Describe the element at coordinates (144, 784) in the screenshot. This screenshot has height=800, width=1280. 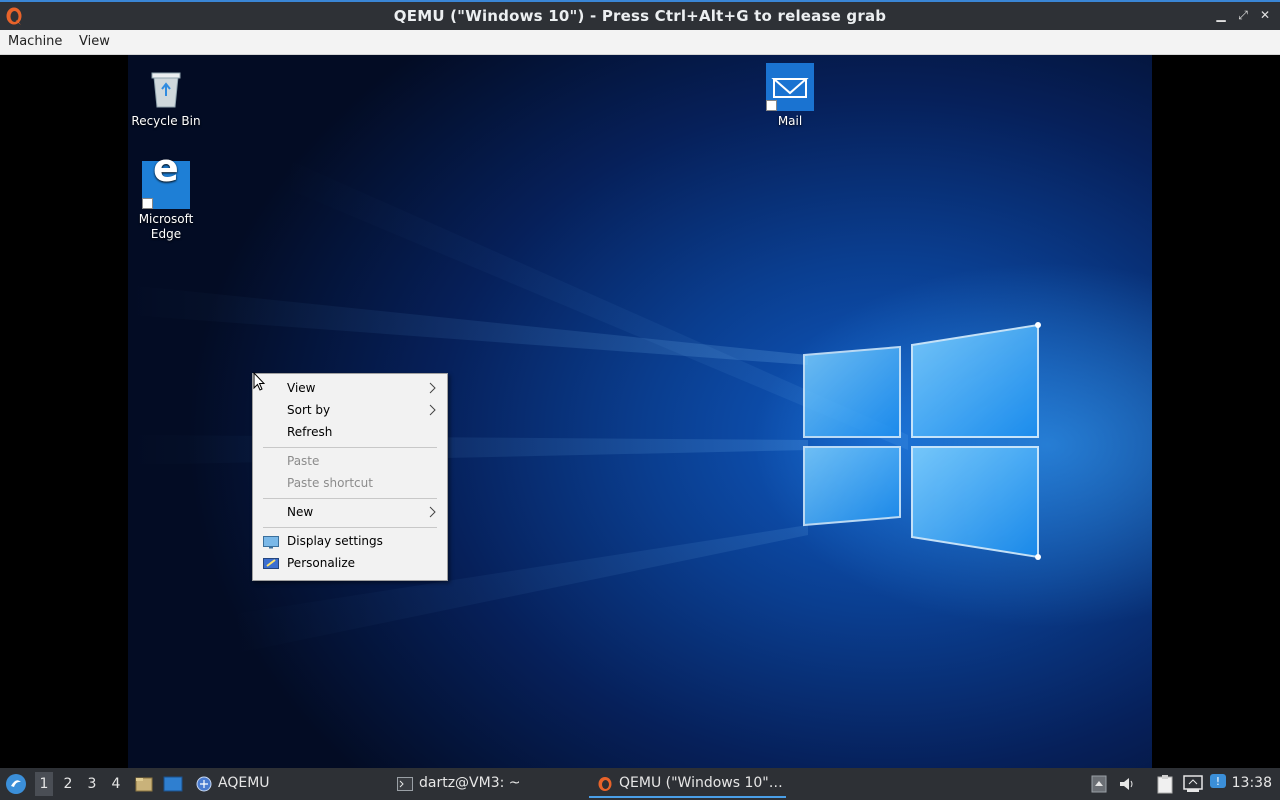
I see `file-manager-icon` at that location.